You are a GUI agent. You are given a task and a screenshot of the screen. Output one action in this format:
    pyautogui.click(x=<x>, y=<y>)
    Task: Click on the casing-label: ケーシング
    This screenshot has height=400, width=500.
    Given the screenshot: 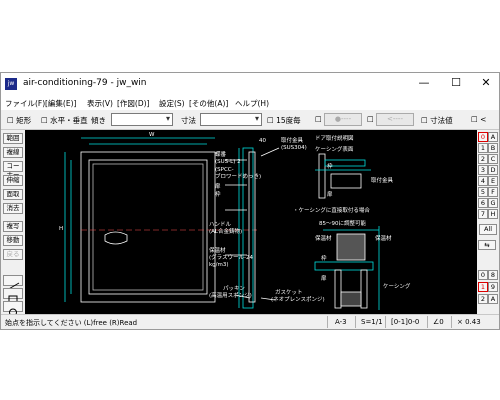 What is the action you would take?
    pyautogui.click(x=397, y=286)
    